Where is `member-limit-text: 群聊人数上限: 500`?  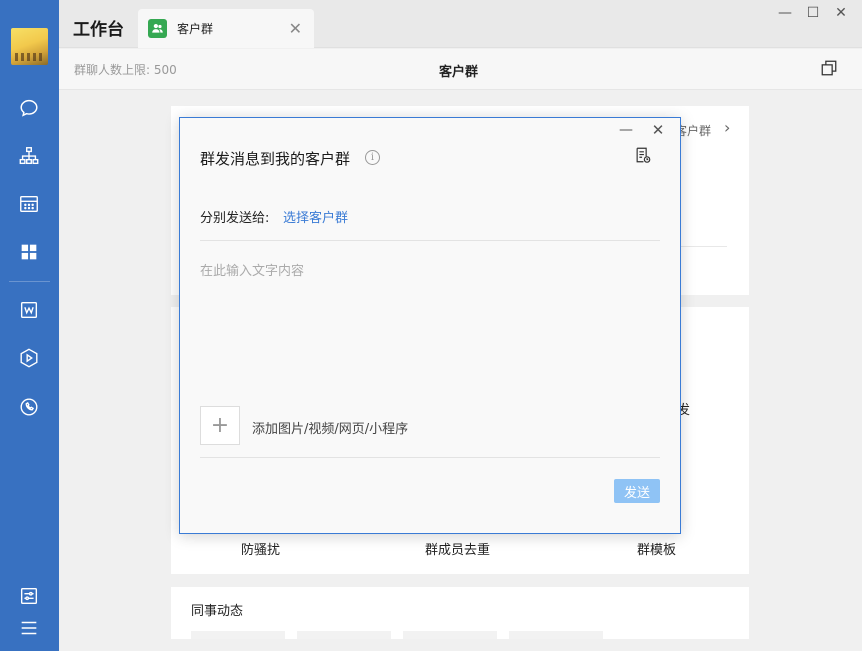
member-limit-text: 群聊人数上限: 500 is located at coordinates (125, 70).